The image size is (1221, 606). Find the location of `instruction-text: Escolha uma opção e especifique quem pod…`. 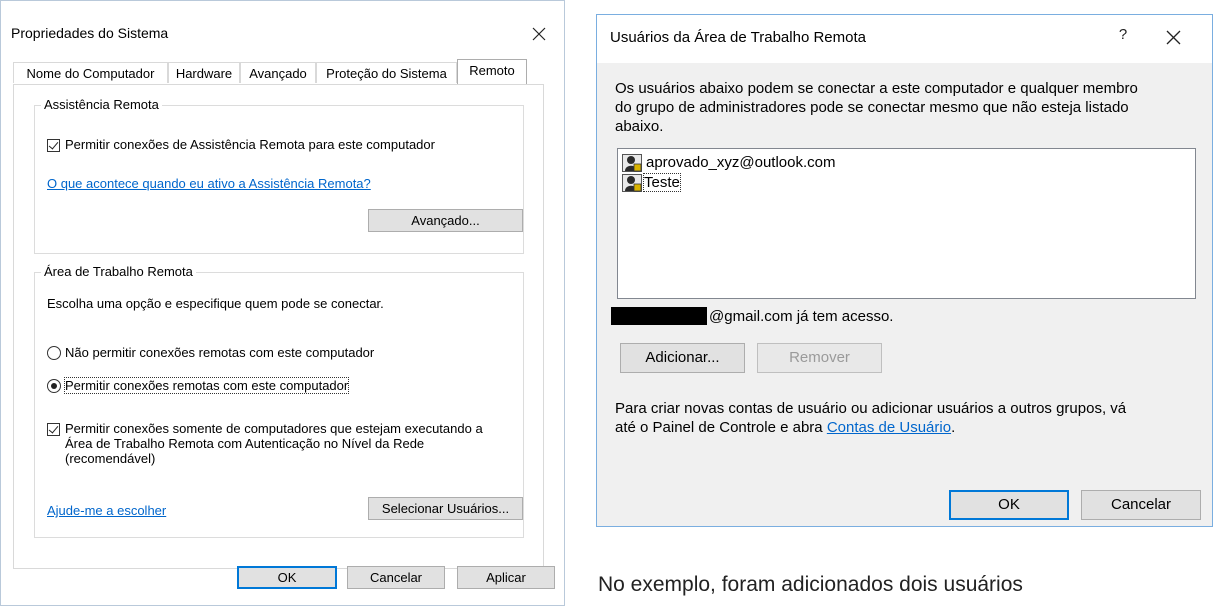

instruction-text: Escolha uma opção e especifique quem pod… is located at coordinates (215, 303).